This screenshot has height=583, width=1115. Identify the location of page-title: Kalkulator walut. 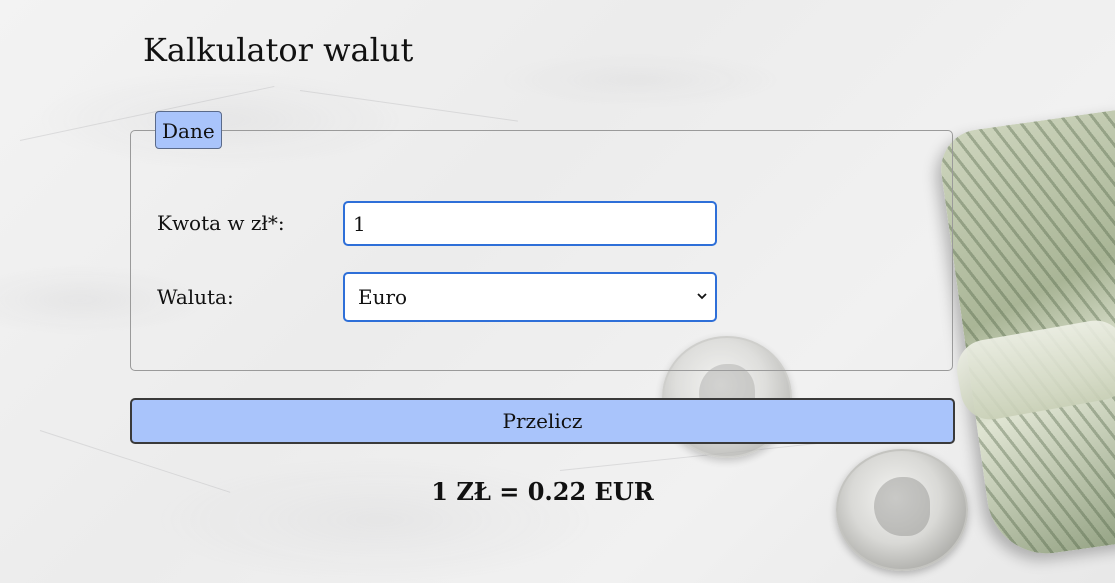
(278, 50).